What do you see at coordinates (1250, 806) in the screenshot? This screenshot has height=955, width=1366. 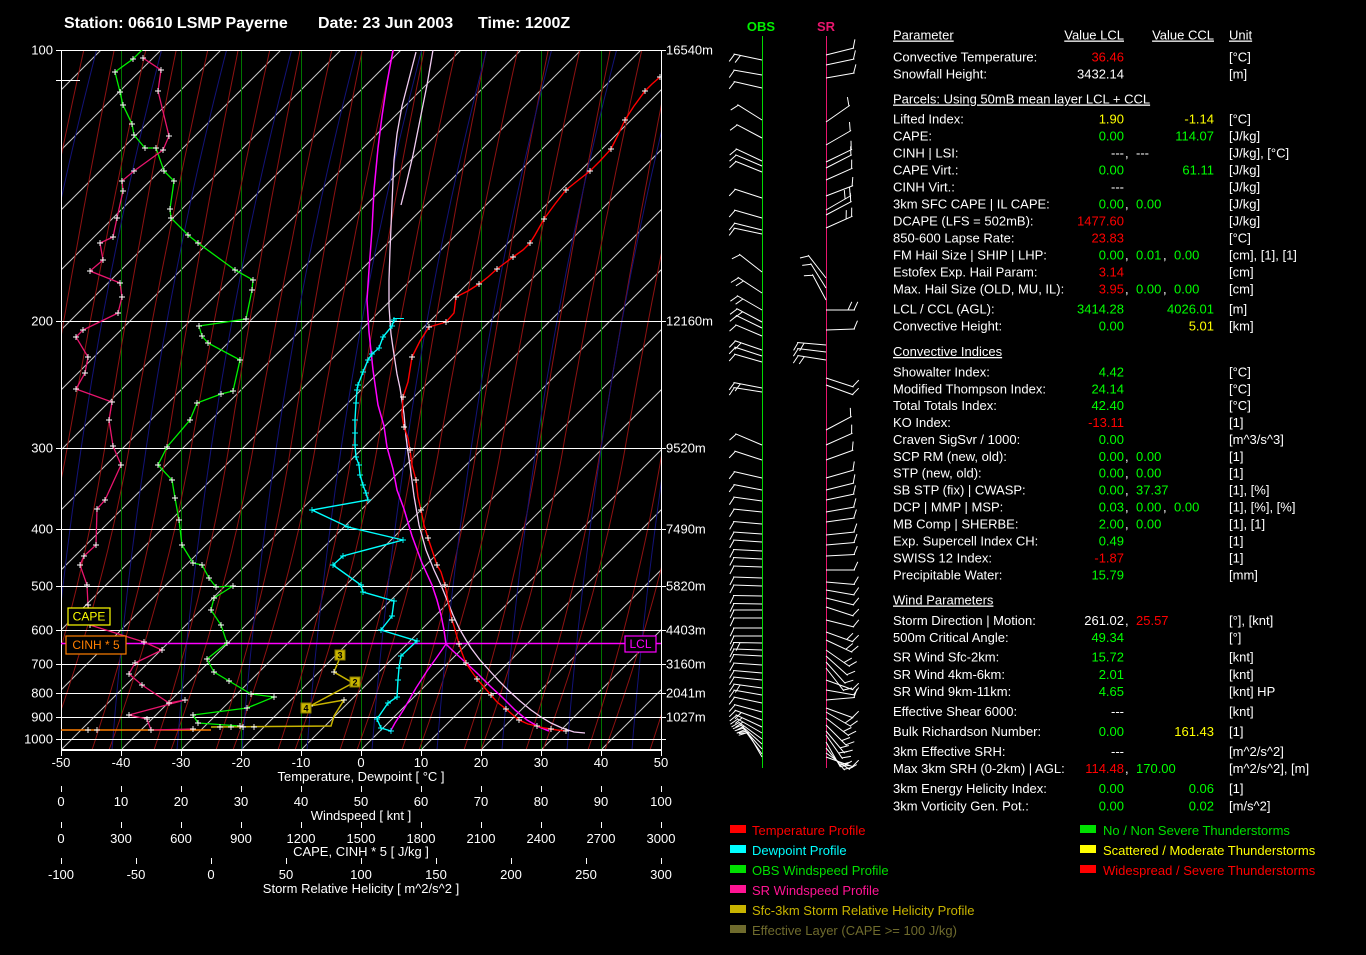 I see `svg-text: [m/s^2]` at bounding box center [1250, 806].